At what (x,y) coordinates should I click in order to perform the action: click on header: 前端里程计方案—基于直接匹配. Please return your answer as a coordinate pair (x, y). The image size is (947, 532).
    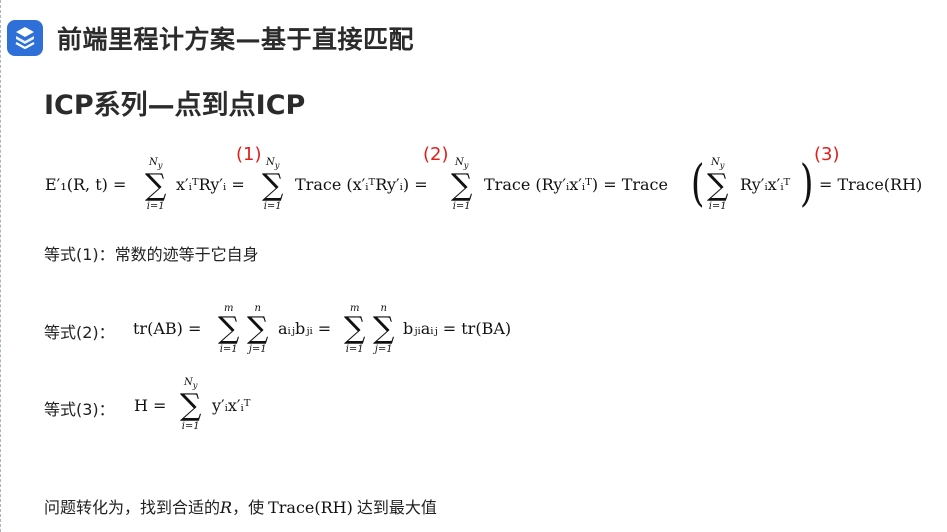
    Looking at the image, I should click on (210, 38).